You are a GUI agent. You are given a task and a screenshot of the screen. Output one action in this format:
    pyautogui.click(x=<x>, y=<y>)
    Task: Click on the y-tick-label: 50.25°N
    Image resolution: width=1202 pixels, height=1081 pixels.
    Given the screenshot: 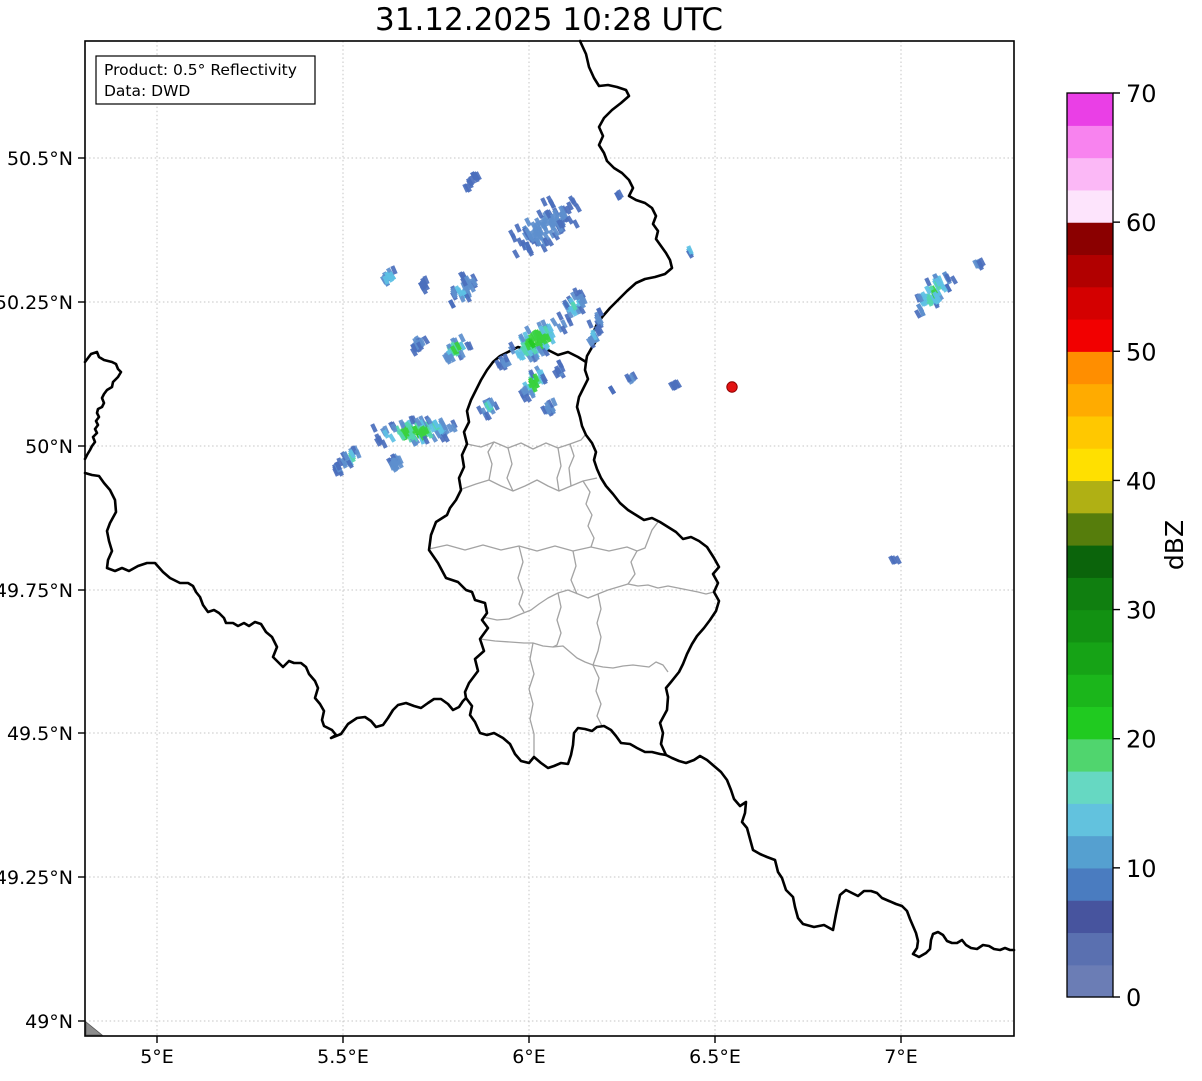 What is the action you would take?
    pyautogui.click(x=36, y=303)
    